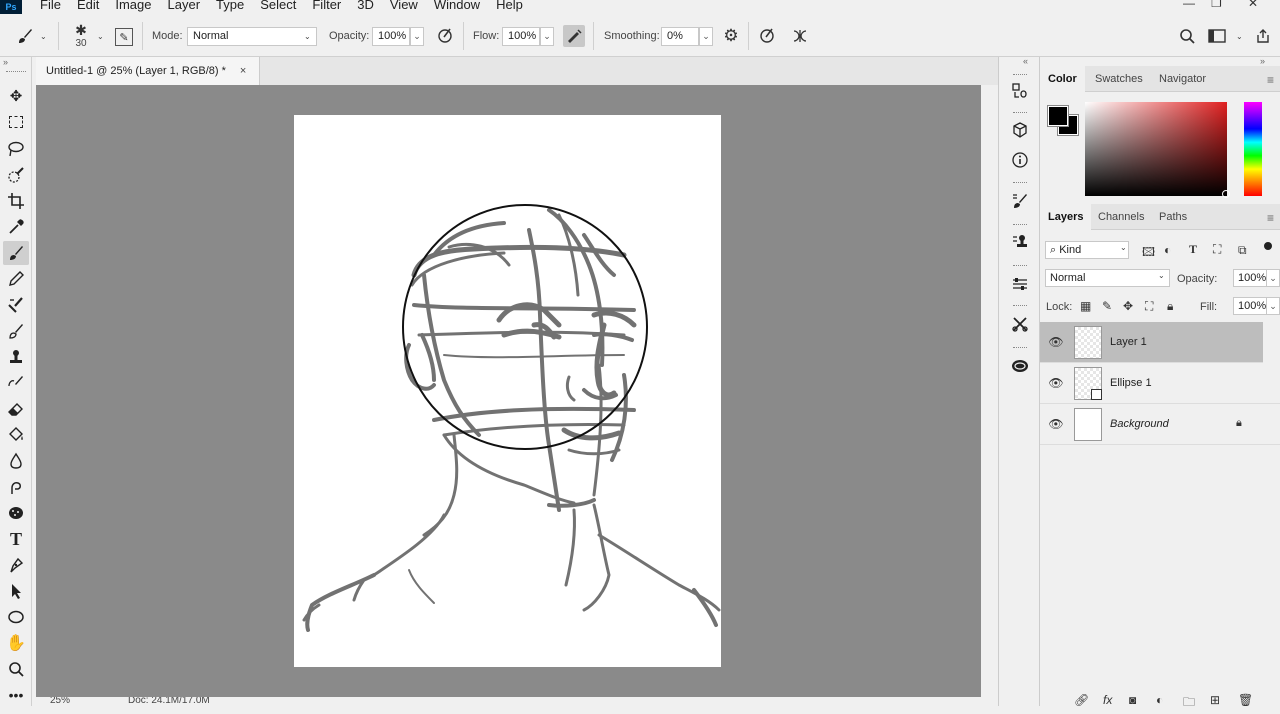 This screenshot has height=714, width=1280. What do you see at coordinates (1242, 250) in the screenshot?
I see `smart-object-filter-icon: ⧉` at bounding box center [1242, 250].